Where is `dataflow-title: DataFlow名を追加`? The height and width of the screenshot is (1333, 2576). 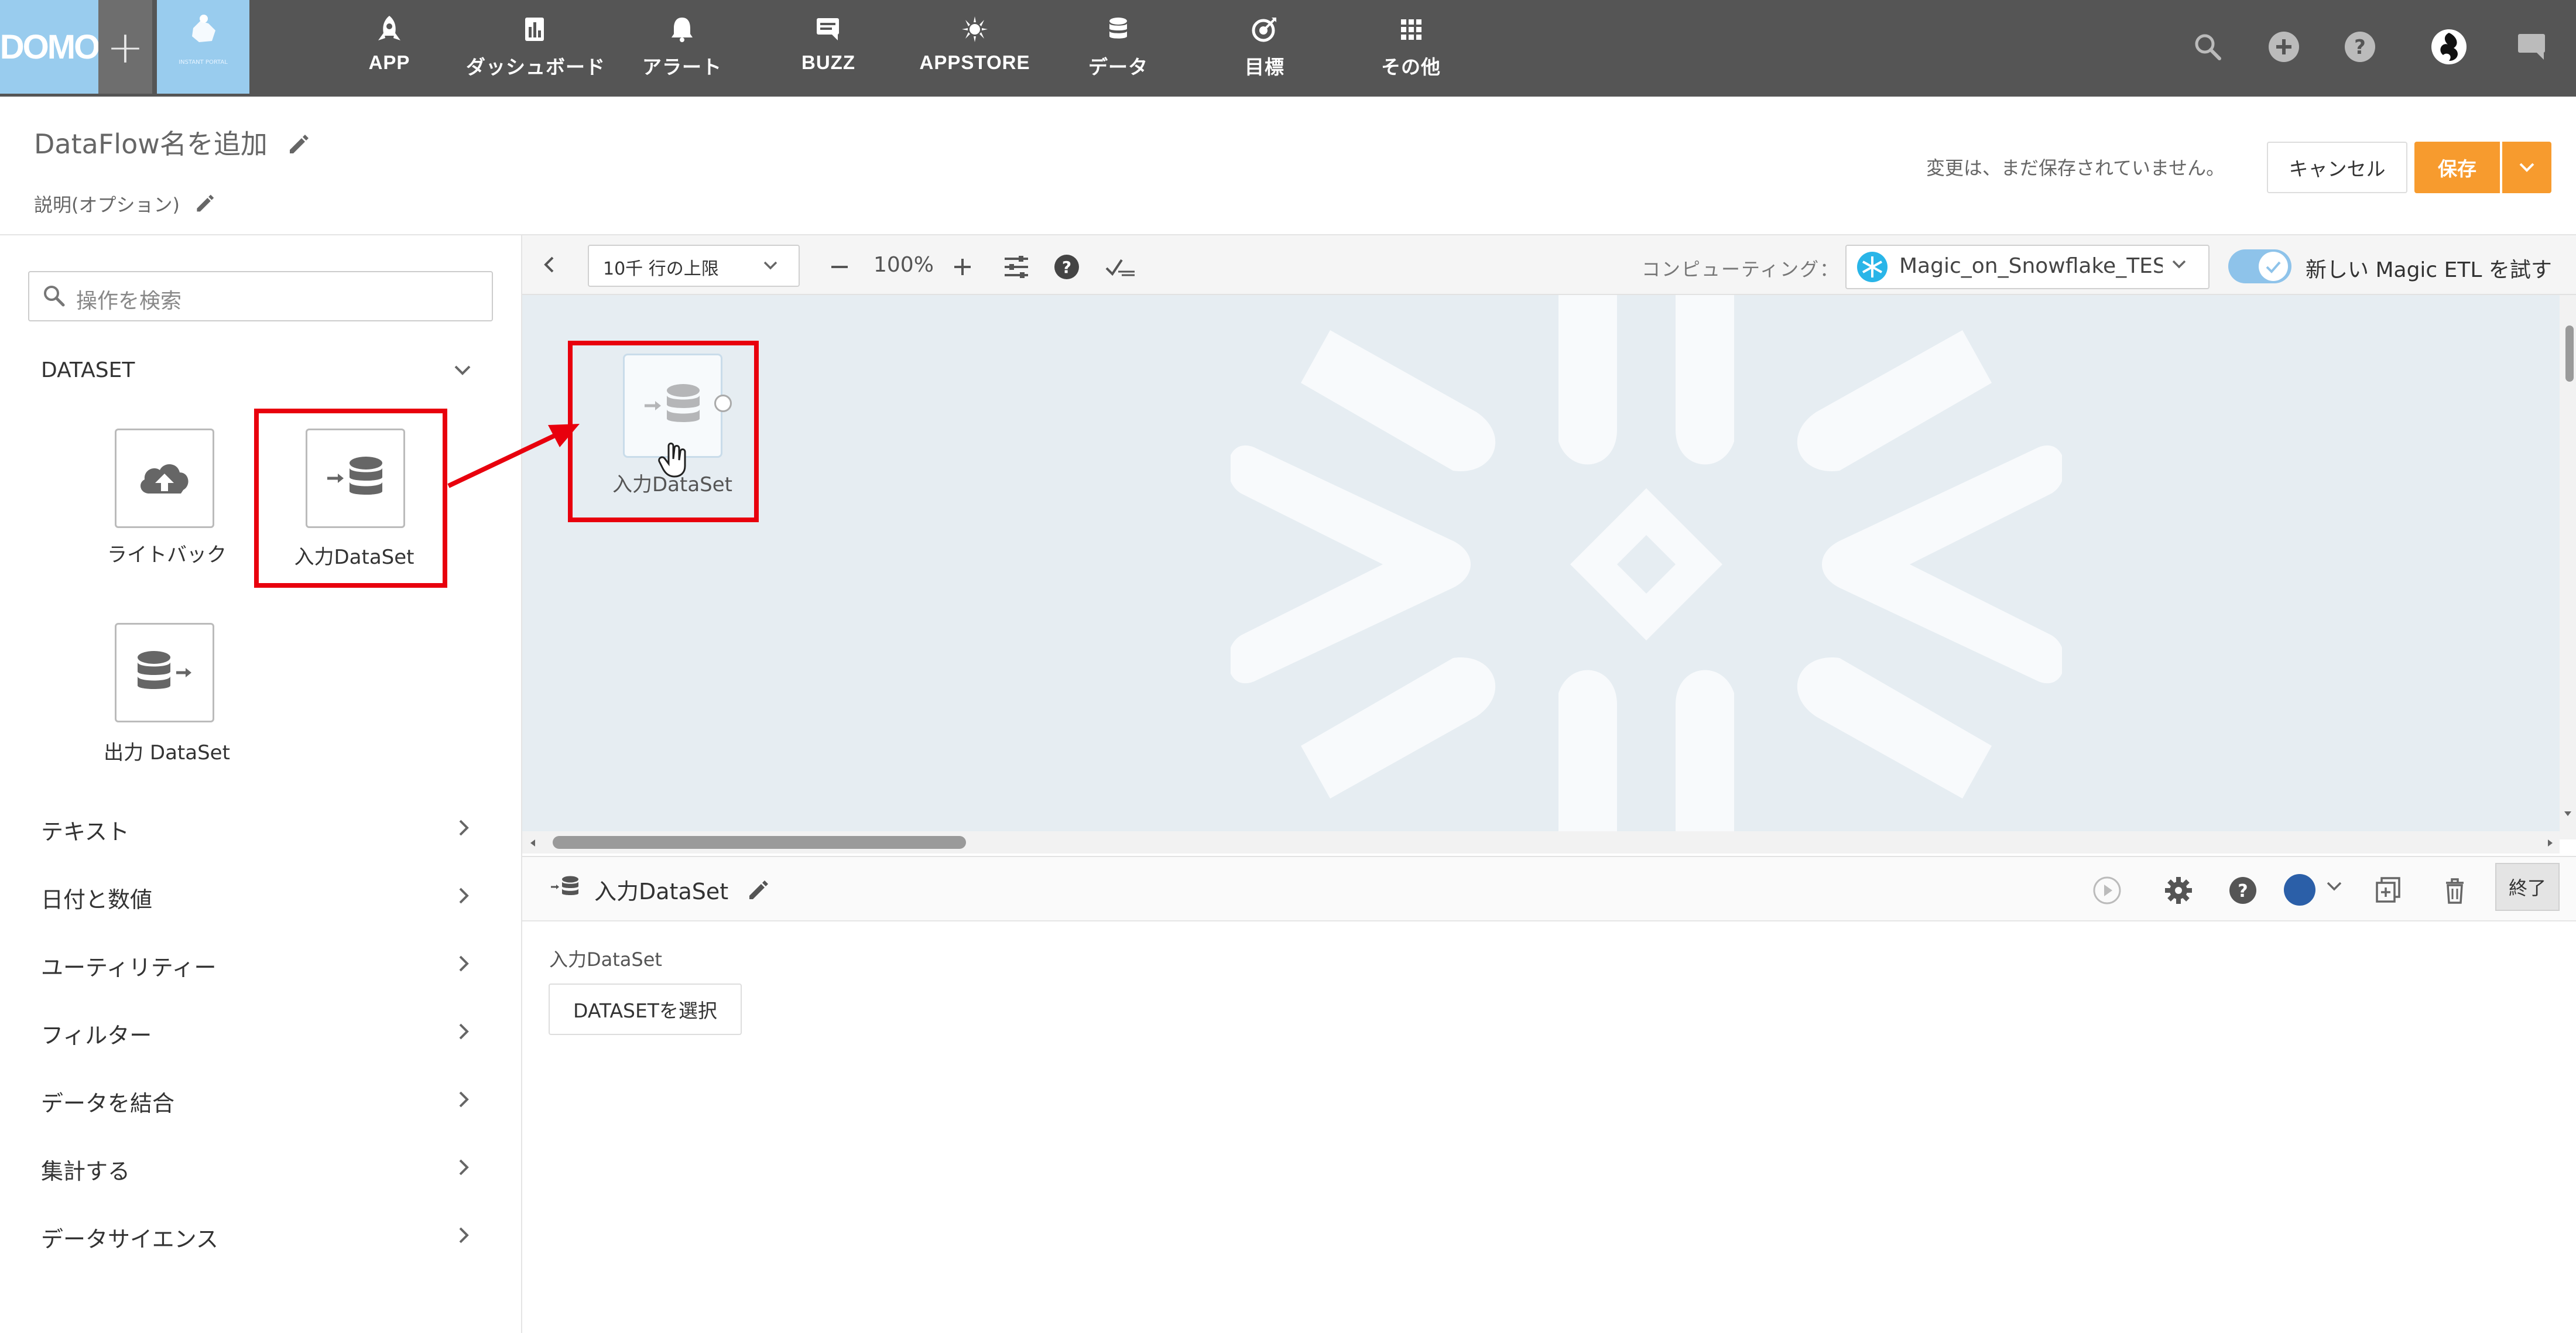 dataflow-title: DataFlow名を追加 is located at coordinates (172, 142).